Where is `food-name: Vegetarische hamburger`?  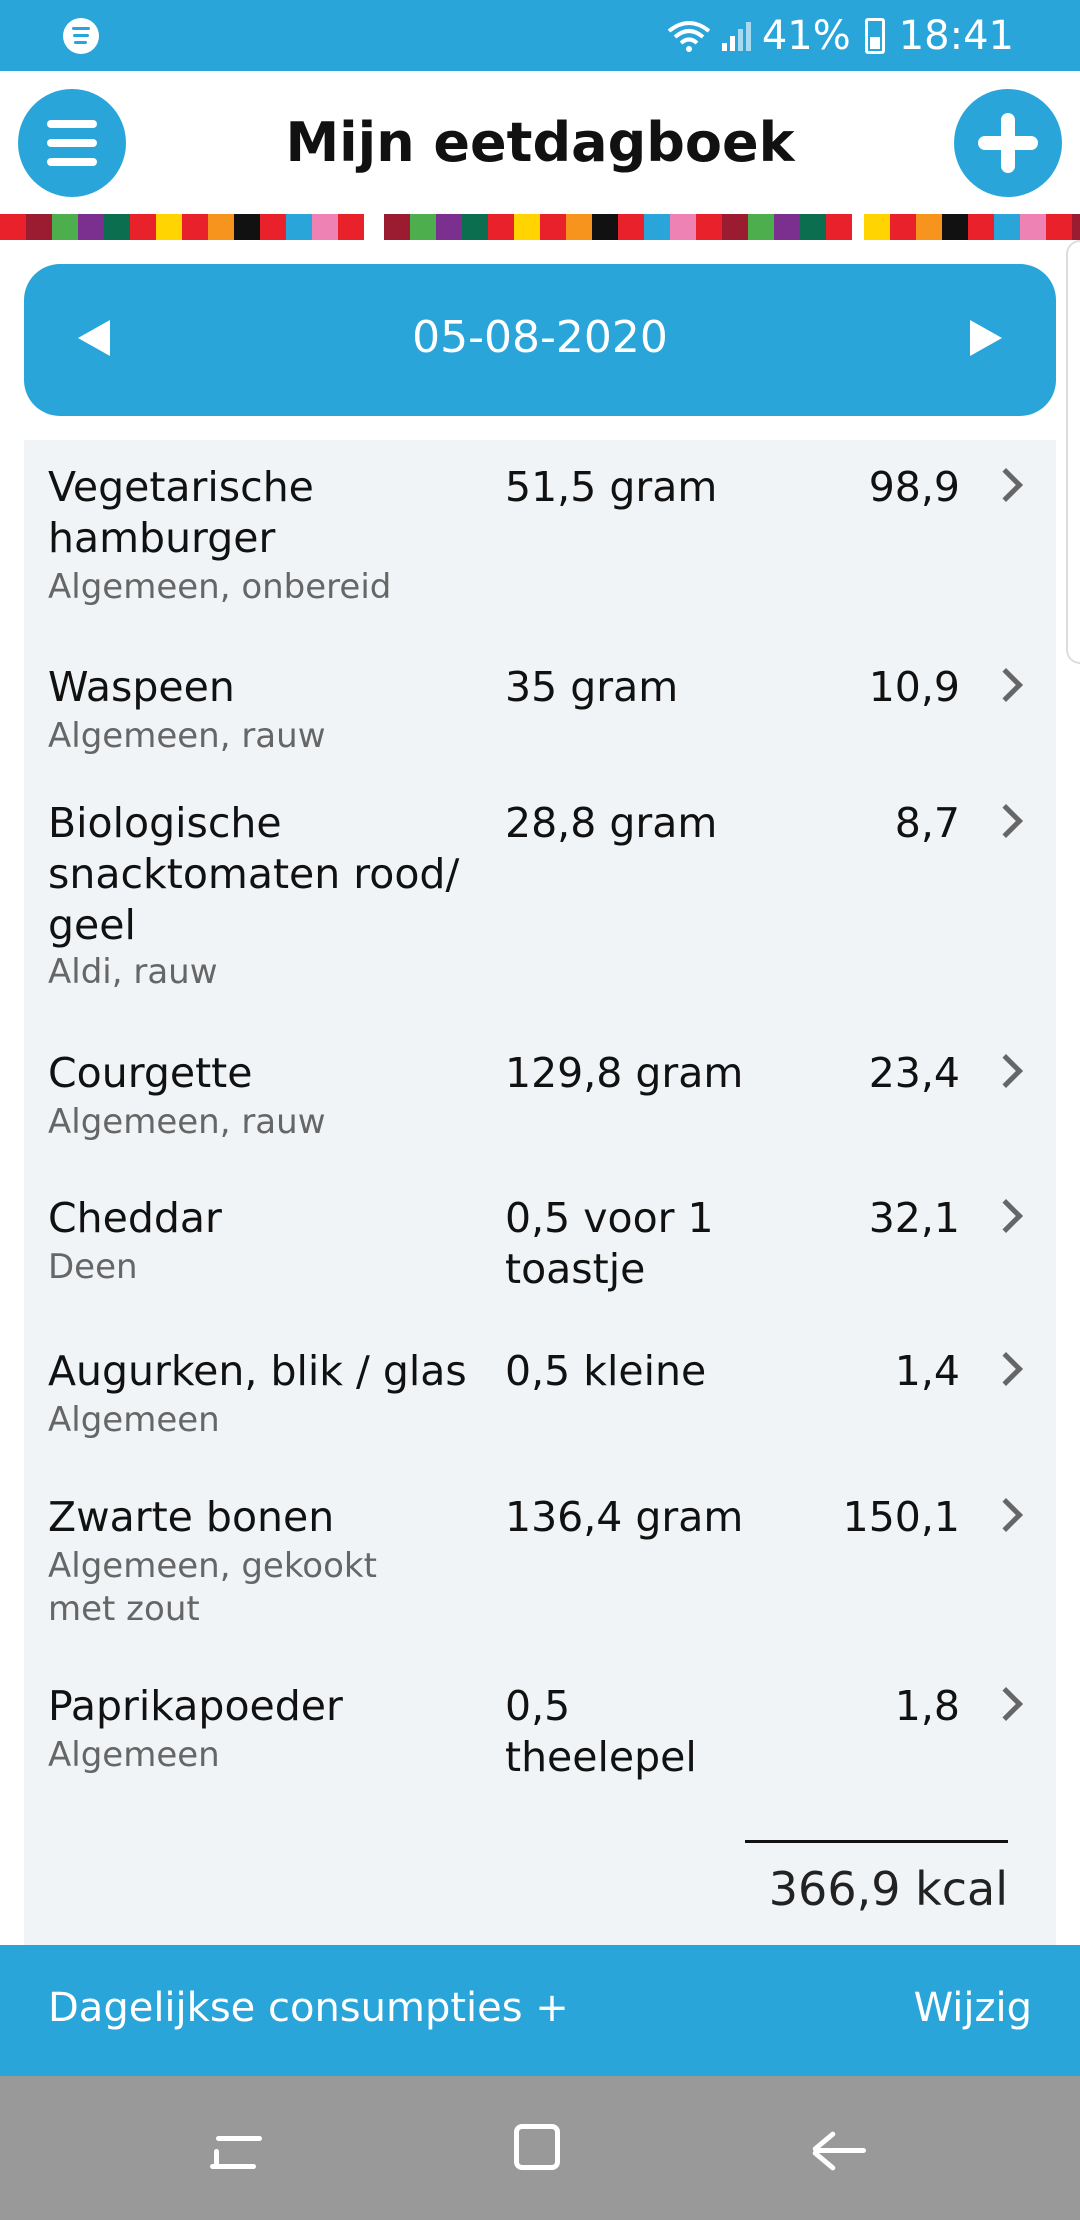 food-name: Vegetarische hamburger is located at coordinates (268, 513).